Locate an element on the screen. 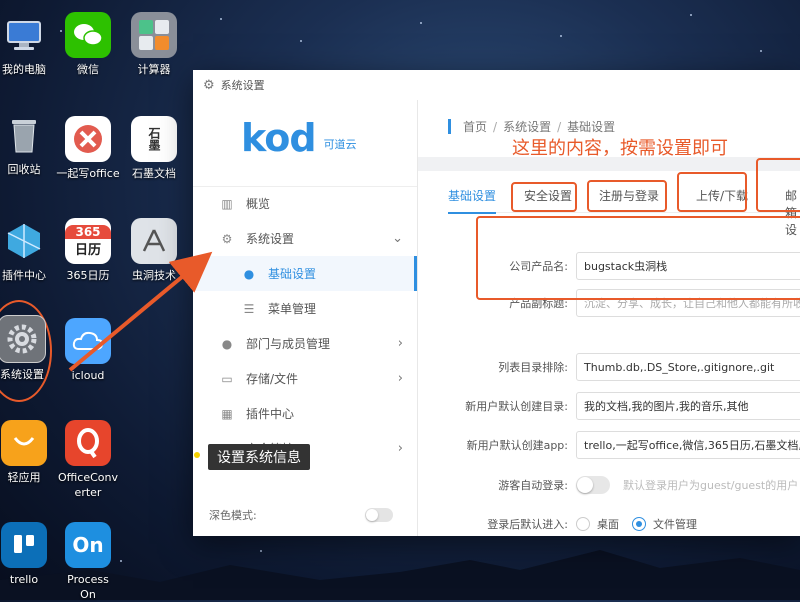  annotation-arrow is located at coordinates (140, 311).